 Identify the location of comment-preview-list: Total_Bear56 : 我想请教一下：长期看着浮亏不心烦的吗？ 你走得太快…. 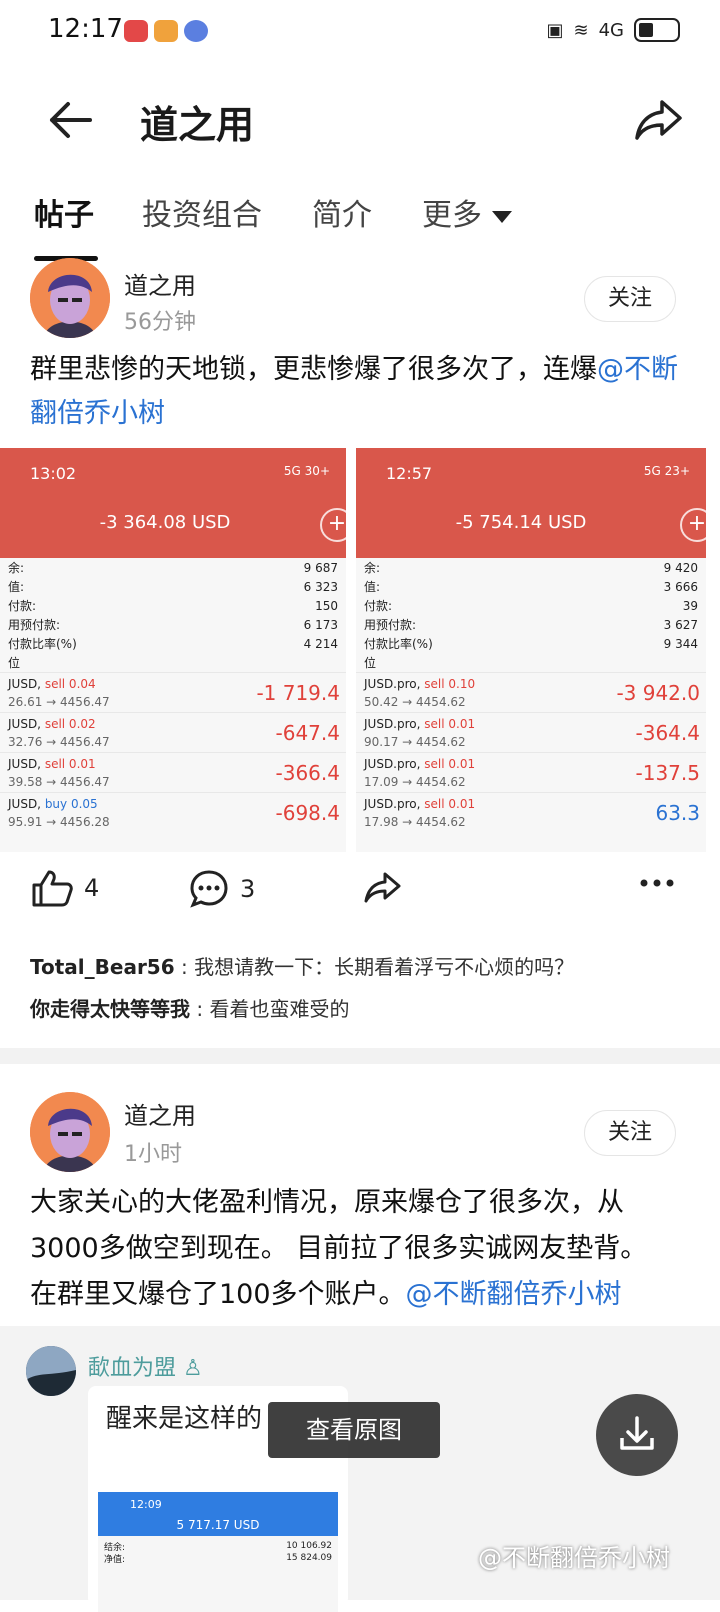
(360, 988).